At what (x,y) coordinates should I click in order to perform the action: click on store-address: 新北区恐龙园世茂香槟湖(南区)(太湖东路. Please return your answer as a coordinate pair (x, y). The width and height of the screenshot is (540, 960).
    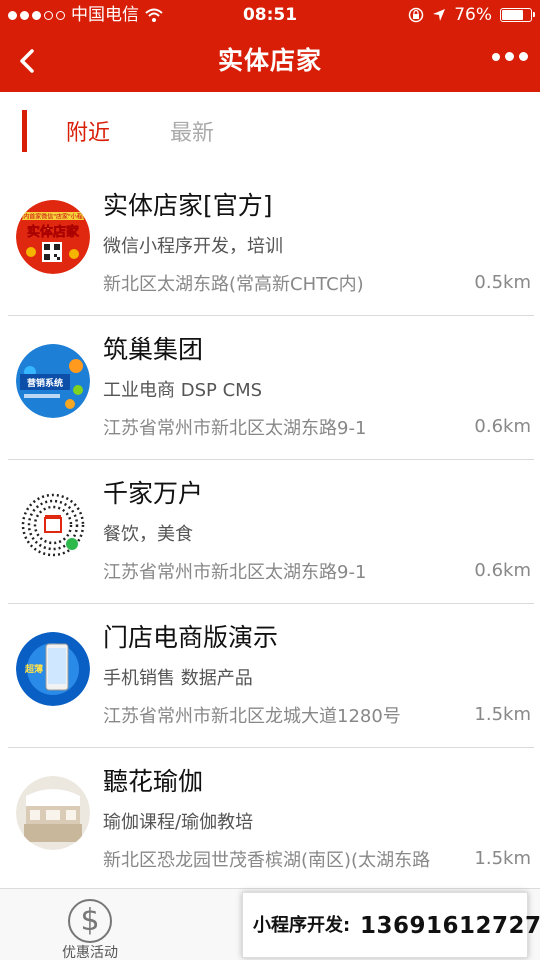
    Looking at the image, I should click on (267, 860).